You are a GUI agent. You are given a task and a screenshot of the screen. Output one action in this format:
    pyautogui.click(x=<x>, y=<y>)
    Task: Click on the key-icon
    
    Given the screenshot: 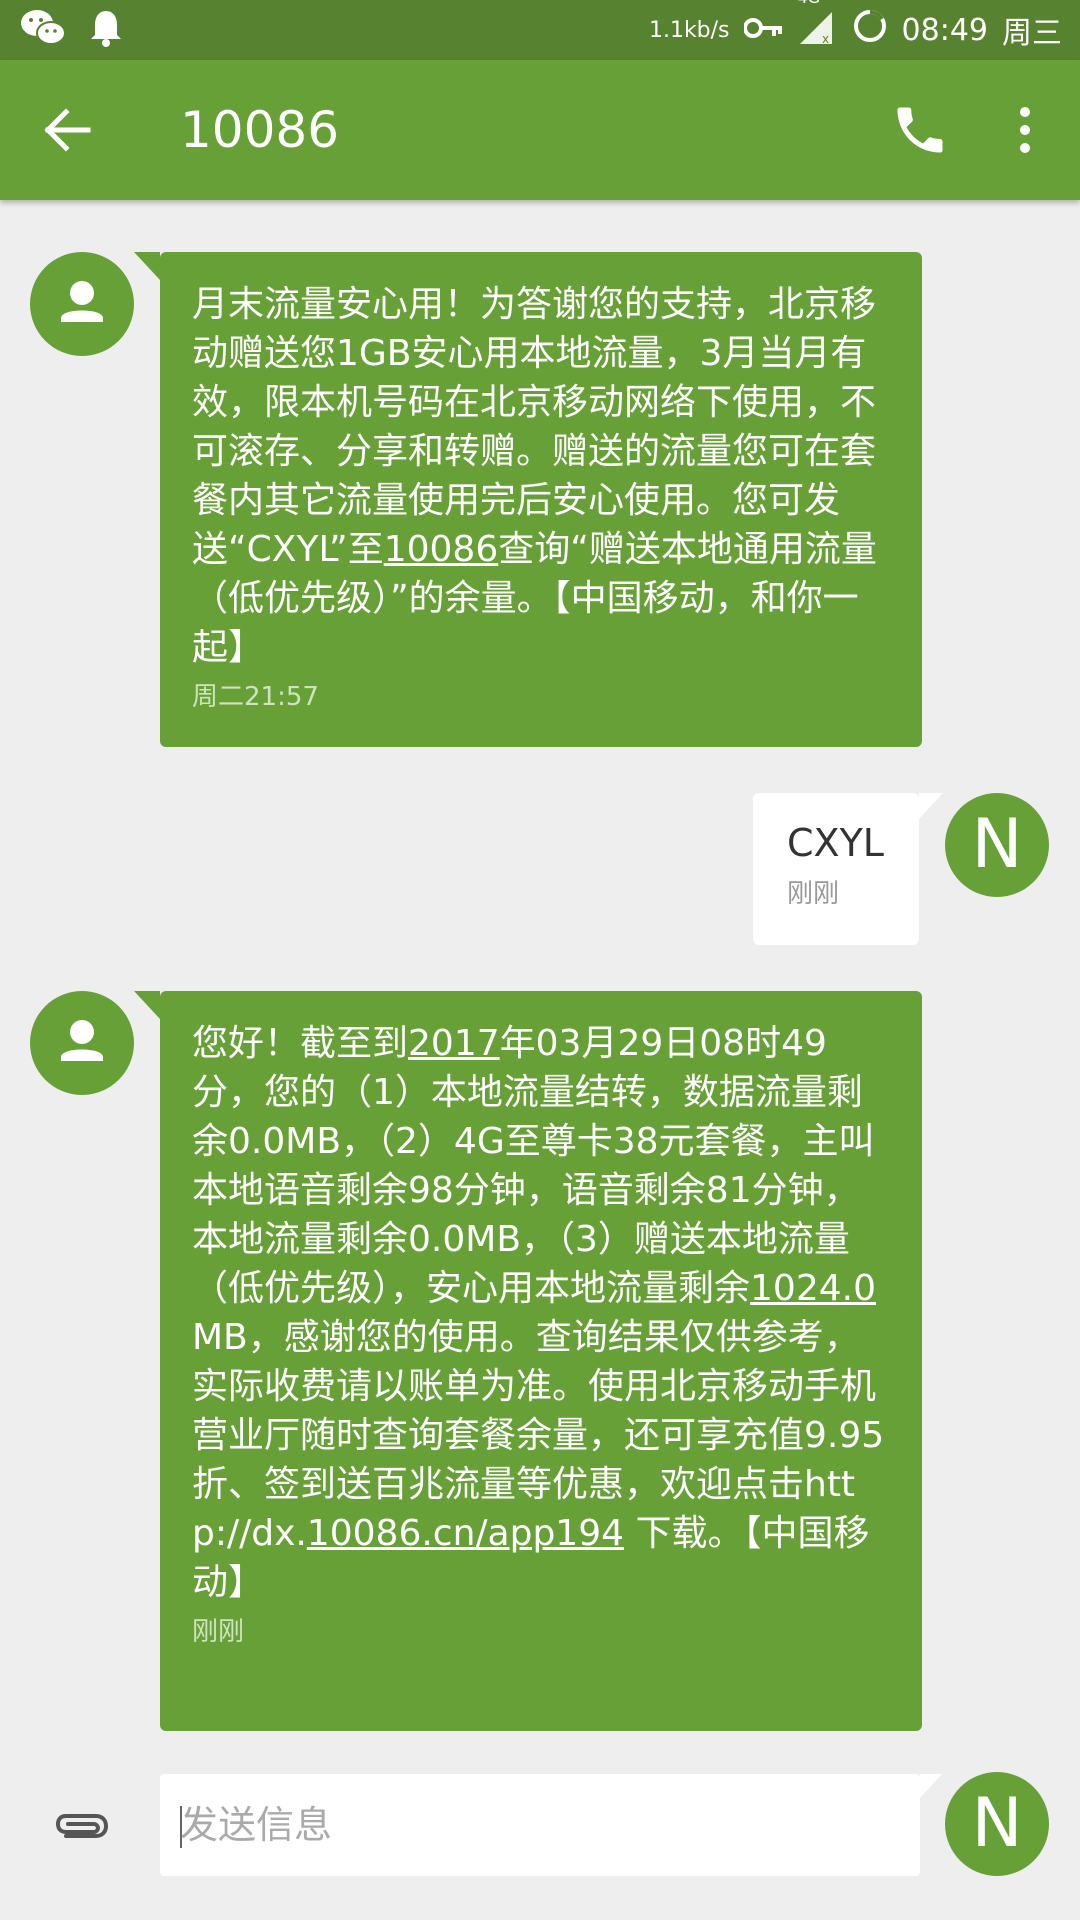 What is the action you would take?
    pyautogui.click(x=763, y=30)
    